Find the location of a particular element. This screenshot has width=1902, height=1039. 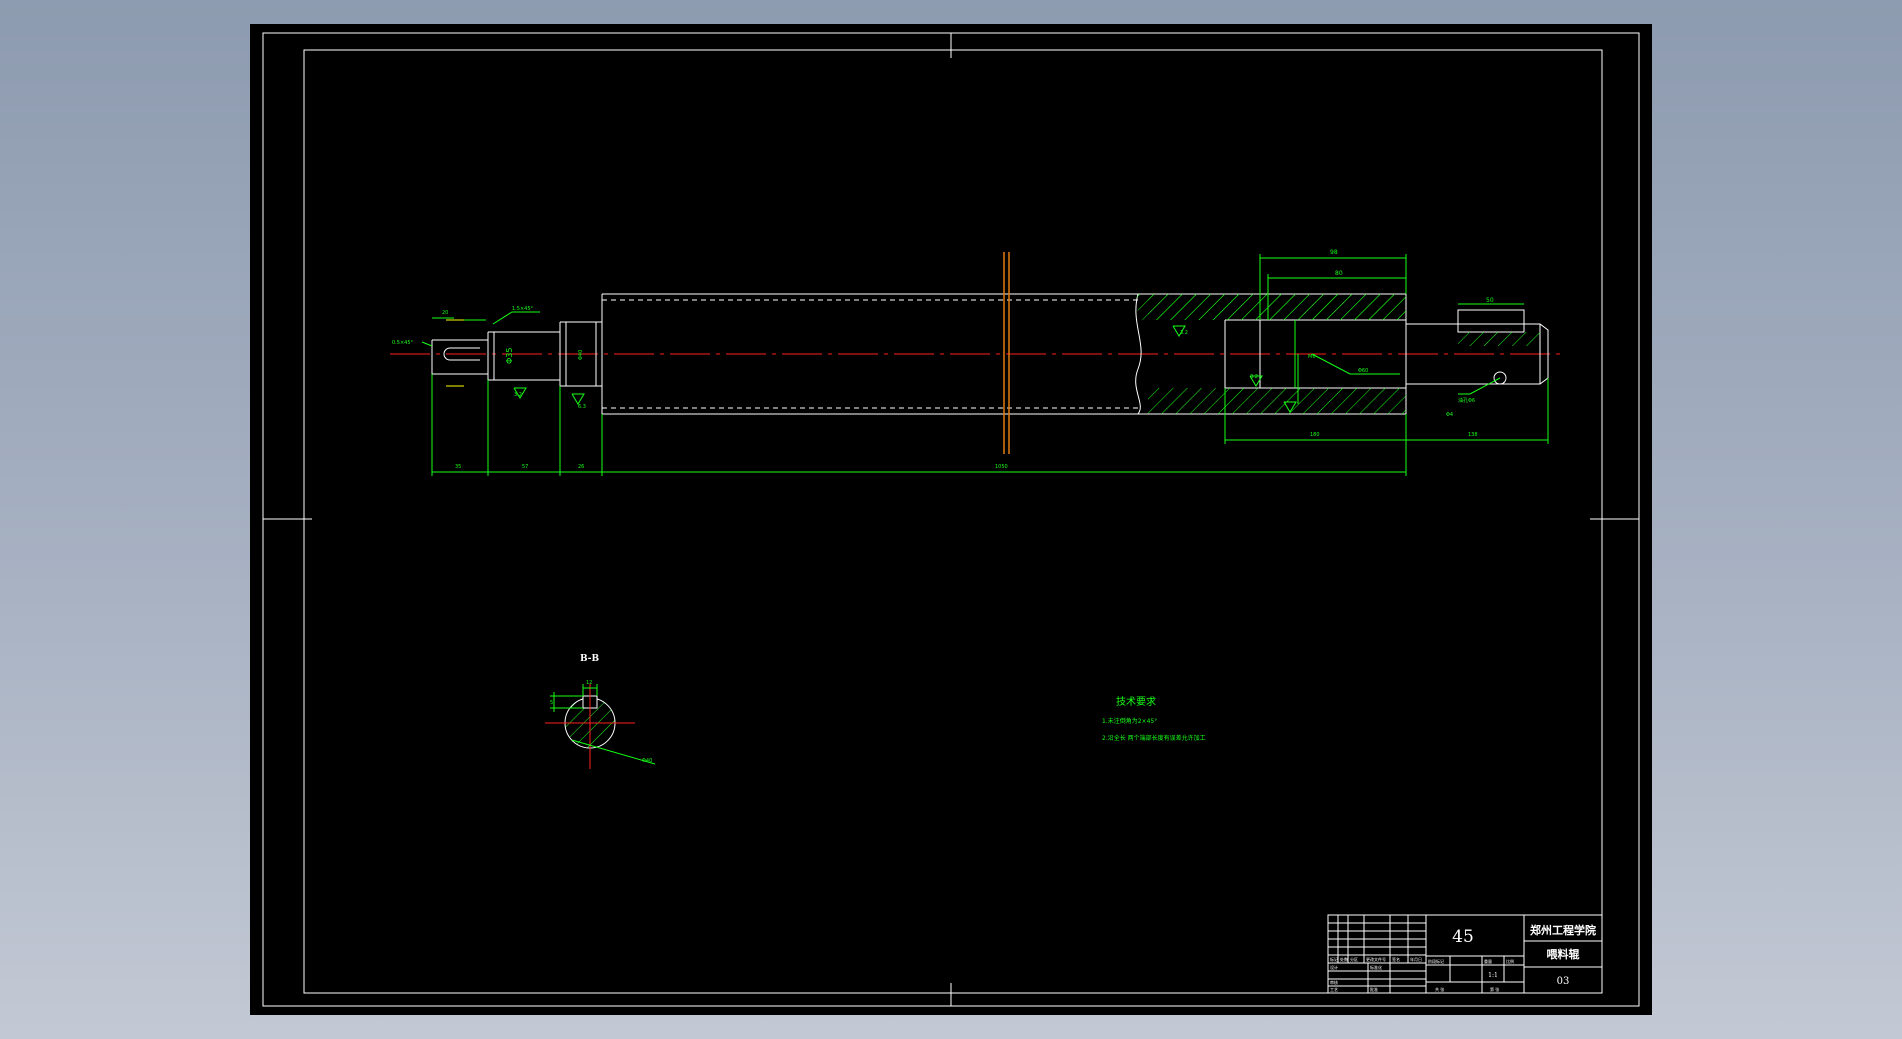

sheet-label-1: 共 张 is located at coordinates (1439, 989).